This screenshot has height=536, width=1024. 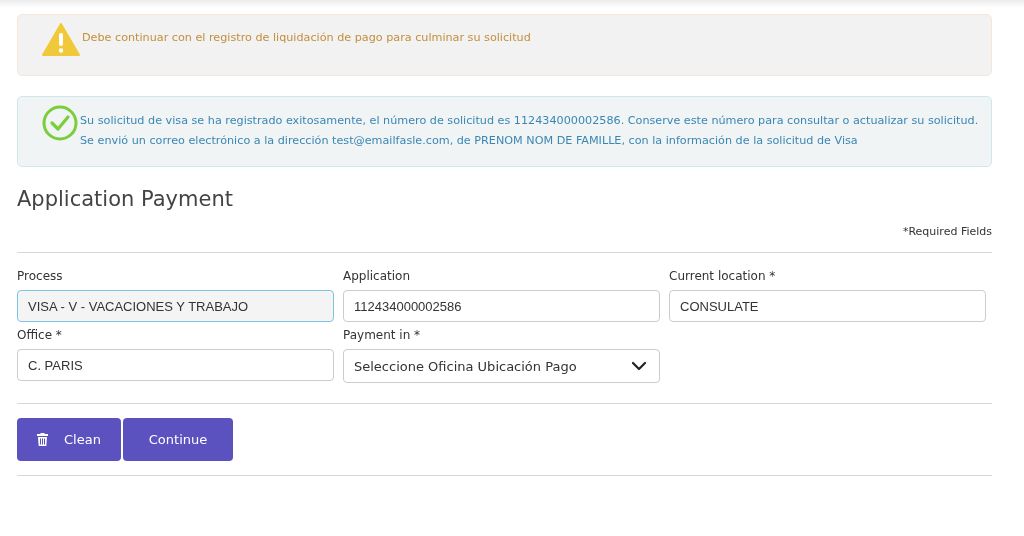 I want to click on input-field: CONSULATE, so click(x=827, y=306).